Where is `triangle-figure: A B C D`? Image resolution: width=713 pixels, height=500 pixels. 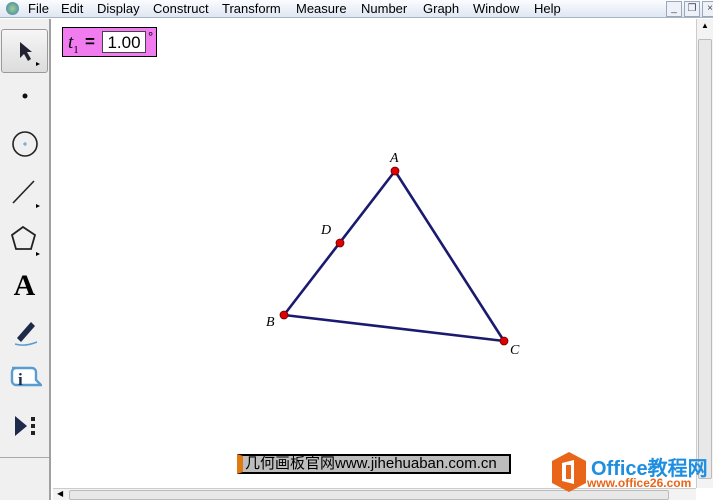
triangle-figure: A B C D is located at coordinates (393, 254).